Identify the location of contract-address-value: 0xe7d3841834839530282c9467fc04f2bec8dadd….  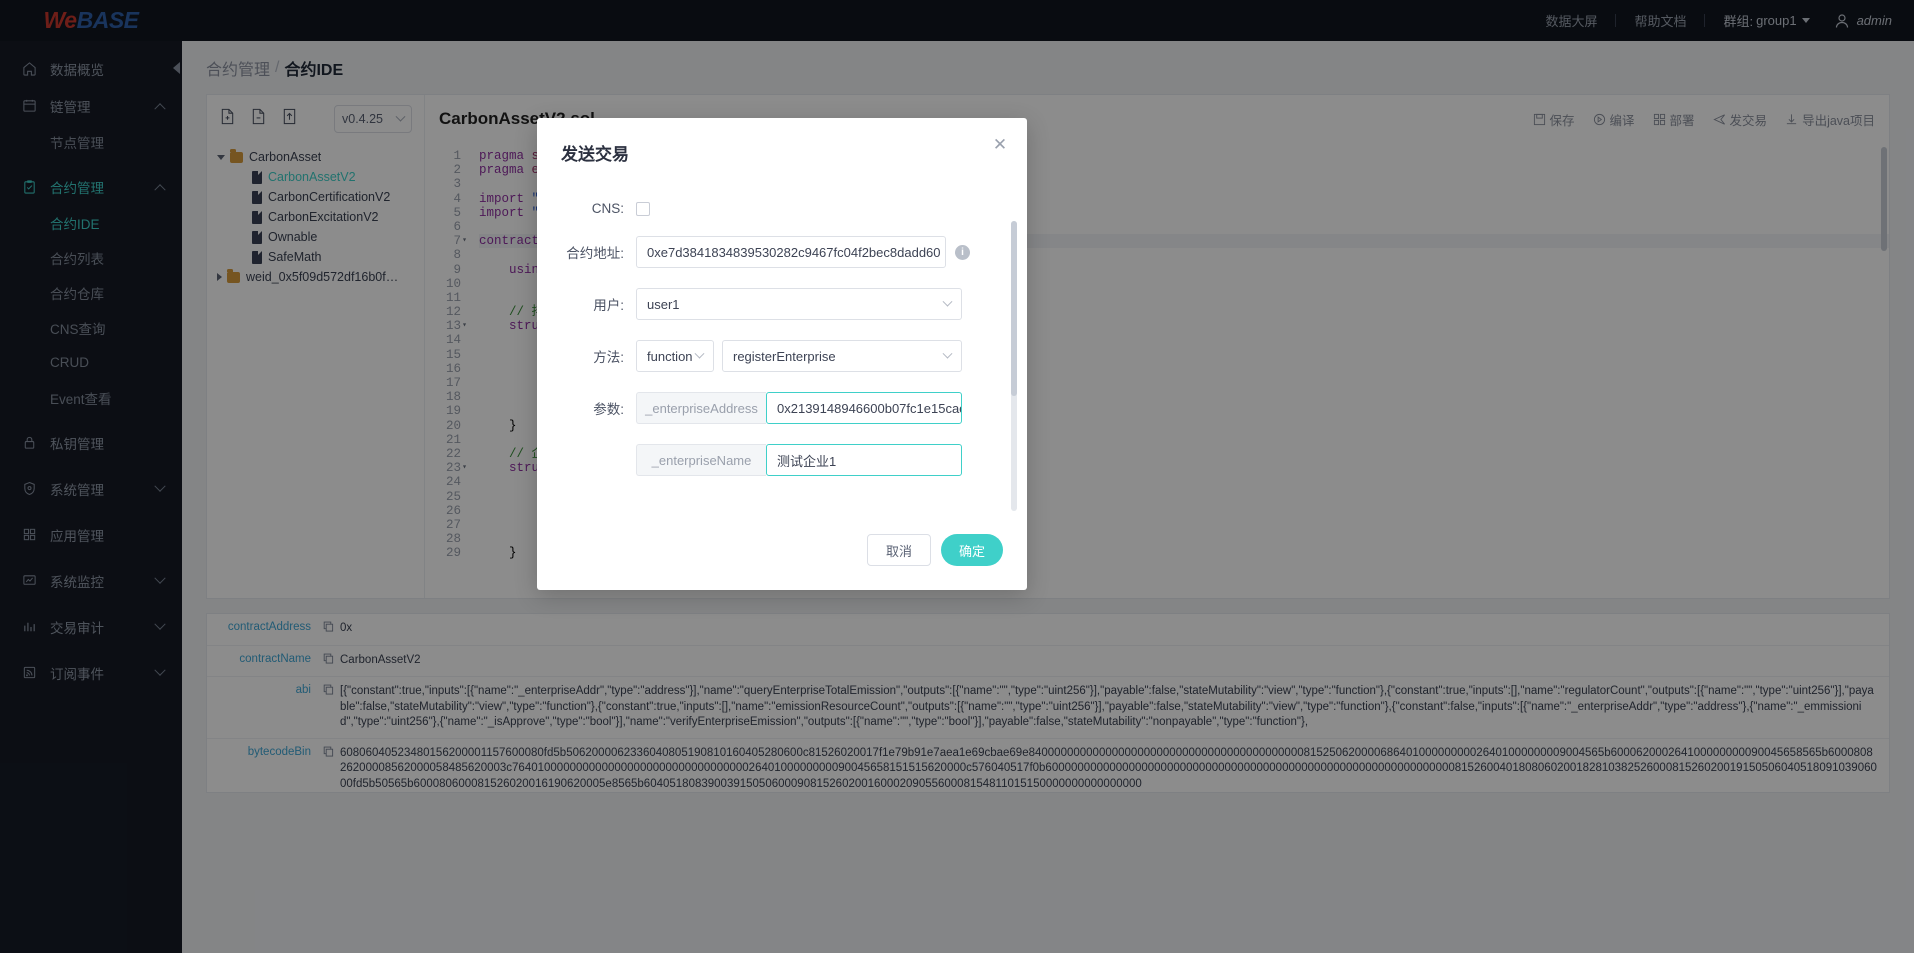
(794, 252).